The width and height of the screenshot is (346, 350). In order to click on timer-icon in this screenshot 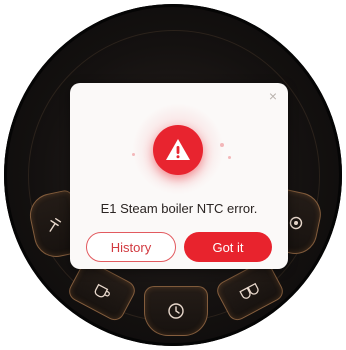, I will do `click(176, 311)`.